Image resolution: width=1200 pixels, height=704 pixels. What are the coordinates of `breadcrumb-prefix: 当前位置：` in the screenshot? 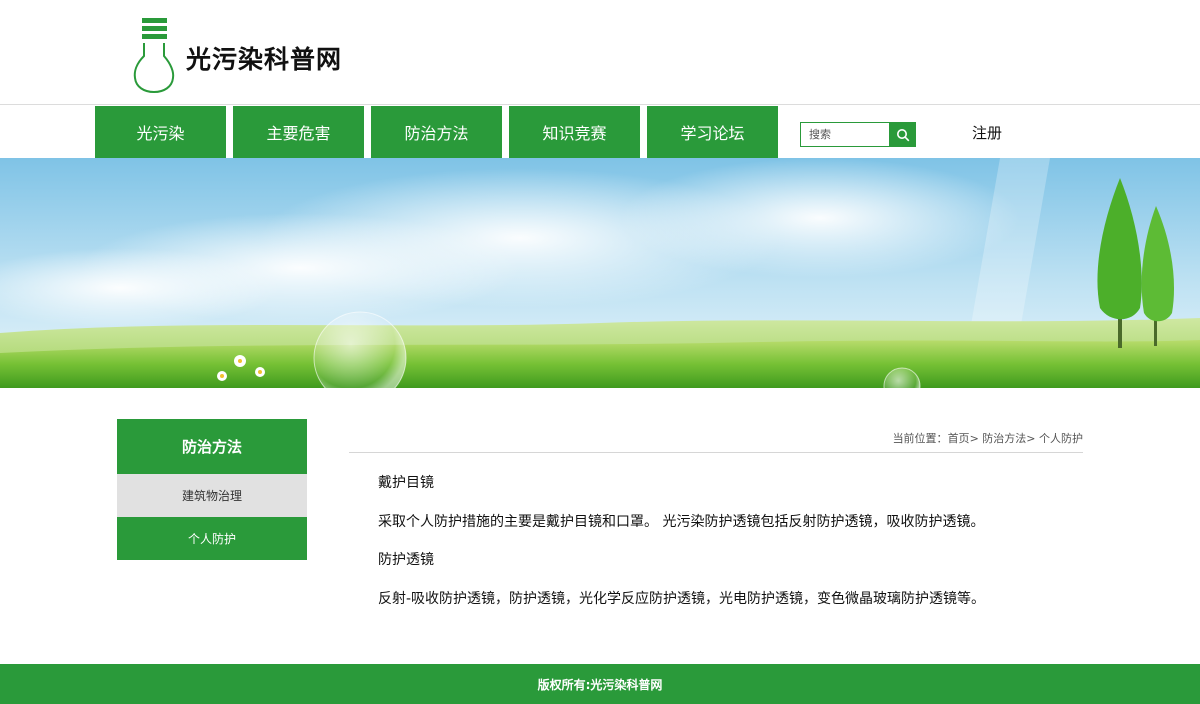 It's located at (920, 438).